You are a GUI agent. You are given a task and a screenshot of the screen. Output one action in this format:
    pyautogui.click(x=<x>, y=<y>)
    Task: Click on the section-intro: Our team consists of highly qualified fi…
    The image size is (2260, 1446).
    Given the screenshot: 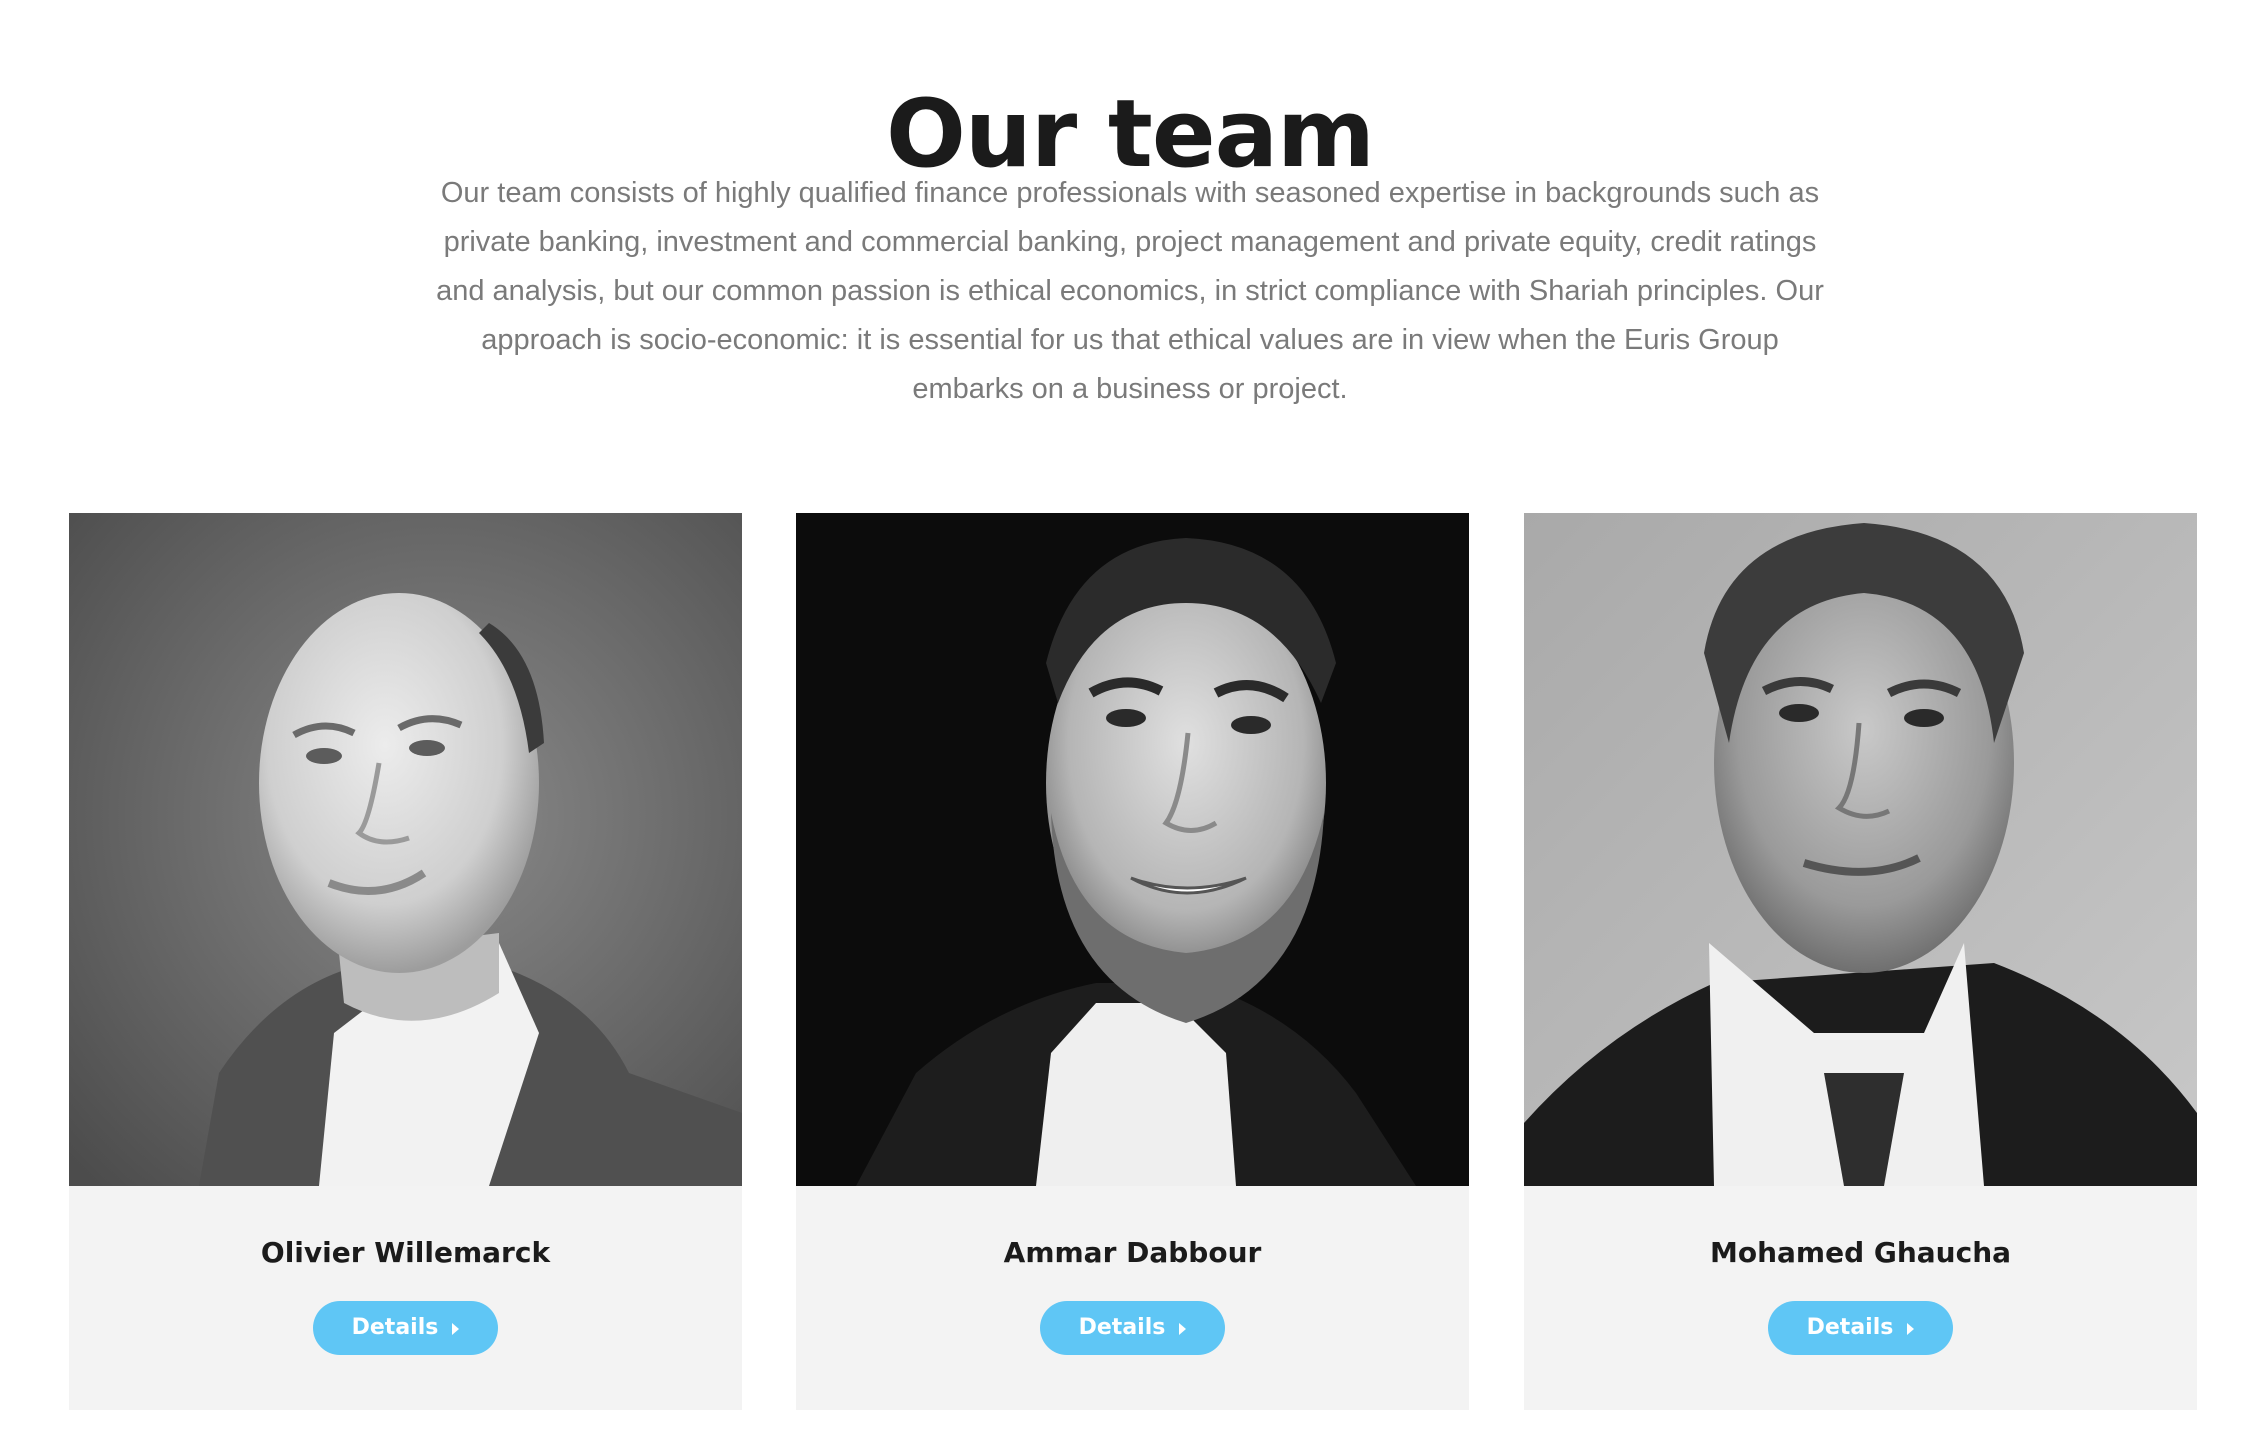 What is the action you would take?
    pyautogui.click(x=1130, y=291)
    